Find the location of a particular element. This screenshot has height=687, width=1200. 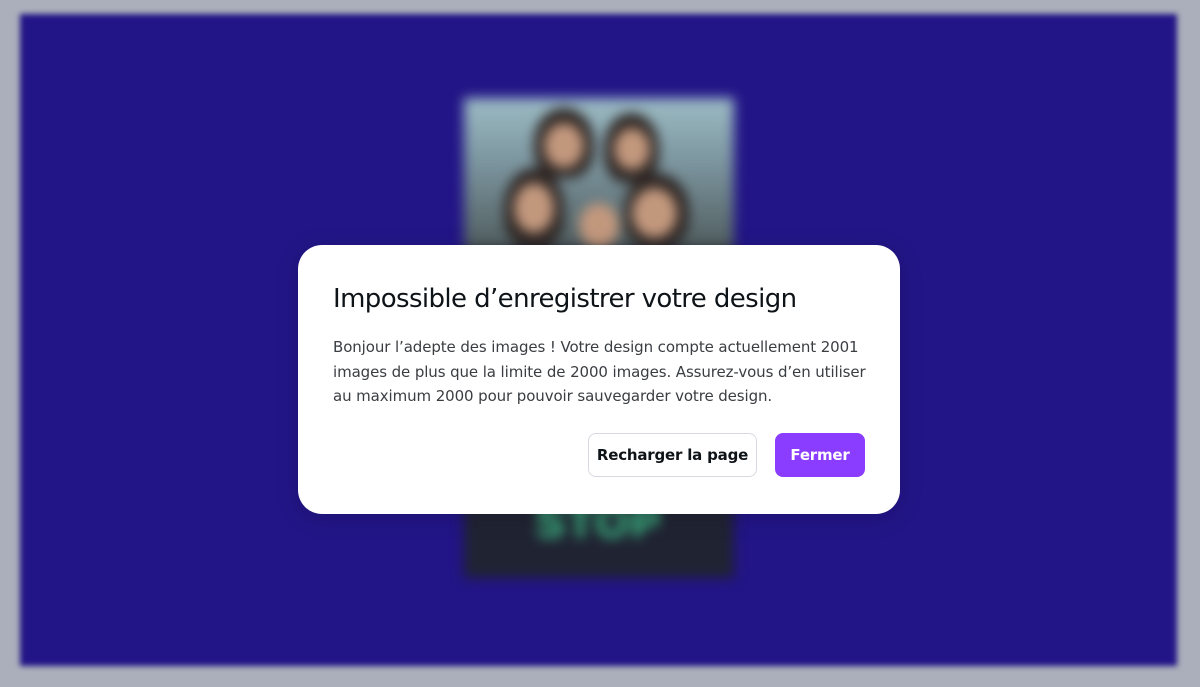

close-button: Fermer is located at coordinates (820, 455).